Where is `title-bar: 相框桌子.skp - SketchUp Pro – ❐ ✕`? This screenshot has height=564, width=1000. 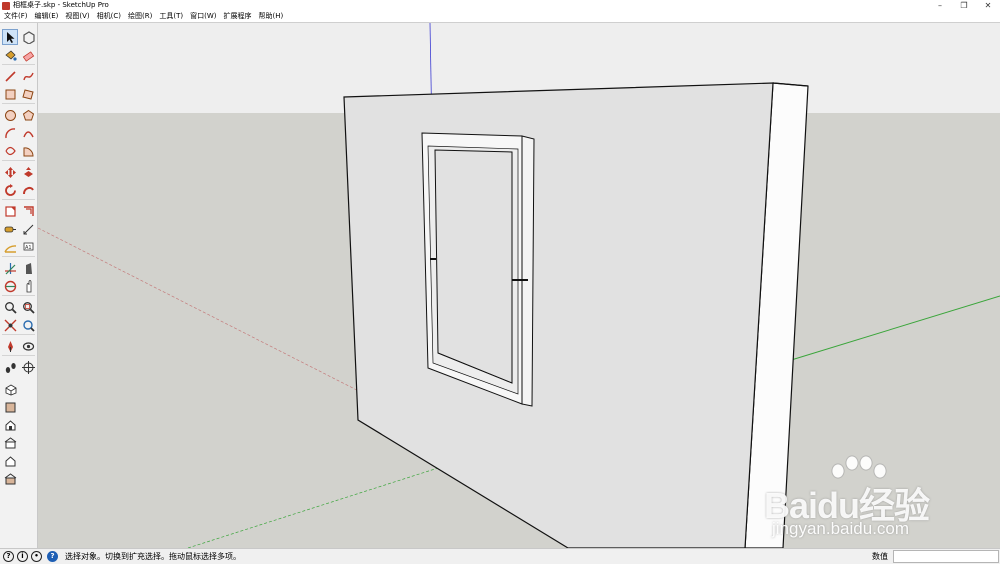 title-bar: 相框桌子.skp - SketchUp Pro – ❐ ✕ is located at coordinates (500, 5).